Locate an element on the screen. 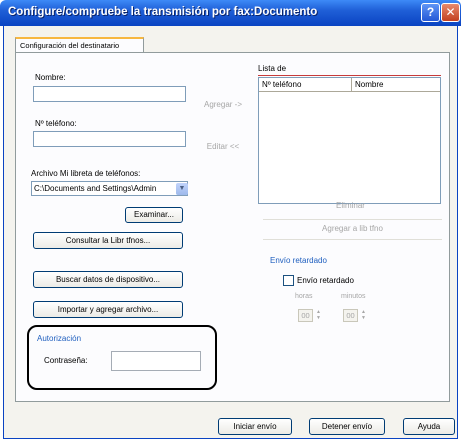 Image resolution: width=461 pixels, height=442 pixels. minutes-spinner-arrows: ▲ ▼ is located at coordinates (363, 315).